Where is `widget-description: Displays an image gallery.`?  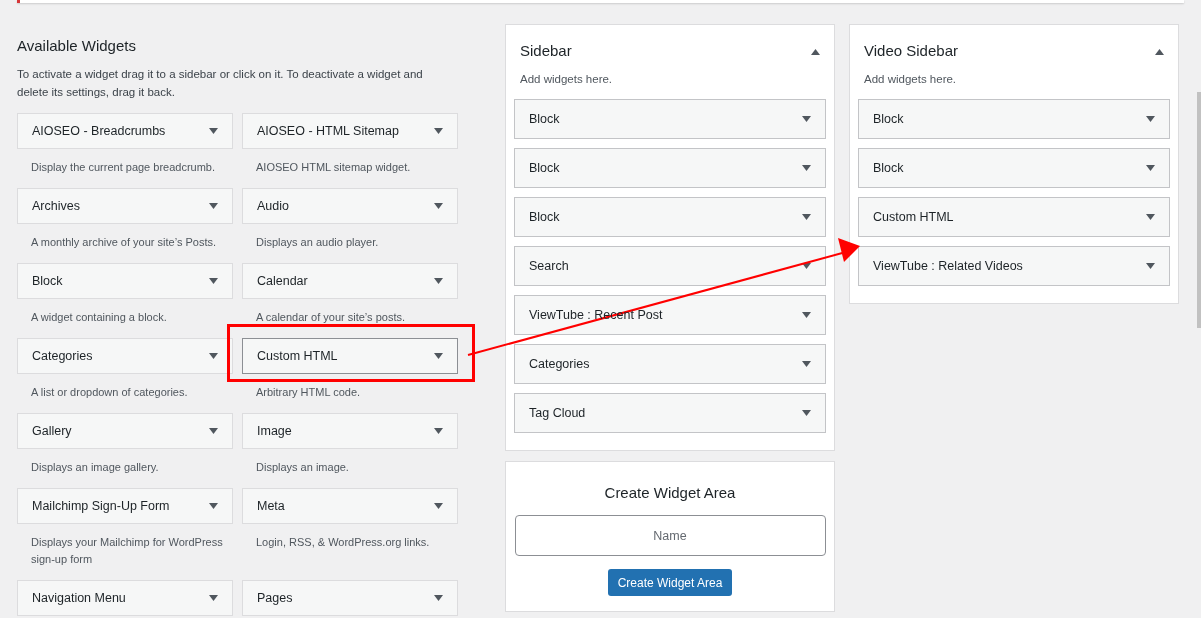 widget-description: Displays an image gallery. is located at coordinates (95, 467).